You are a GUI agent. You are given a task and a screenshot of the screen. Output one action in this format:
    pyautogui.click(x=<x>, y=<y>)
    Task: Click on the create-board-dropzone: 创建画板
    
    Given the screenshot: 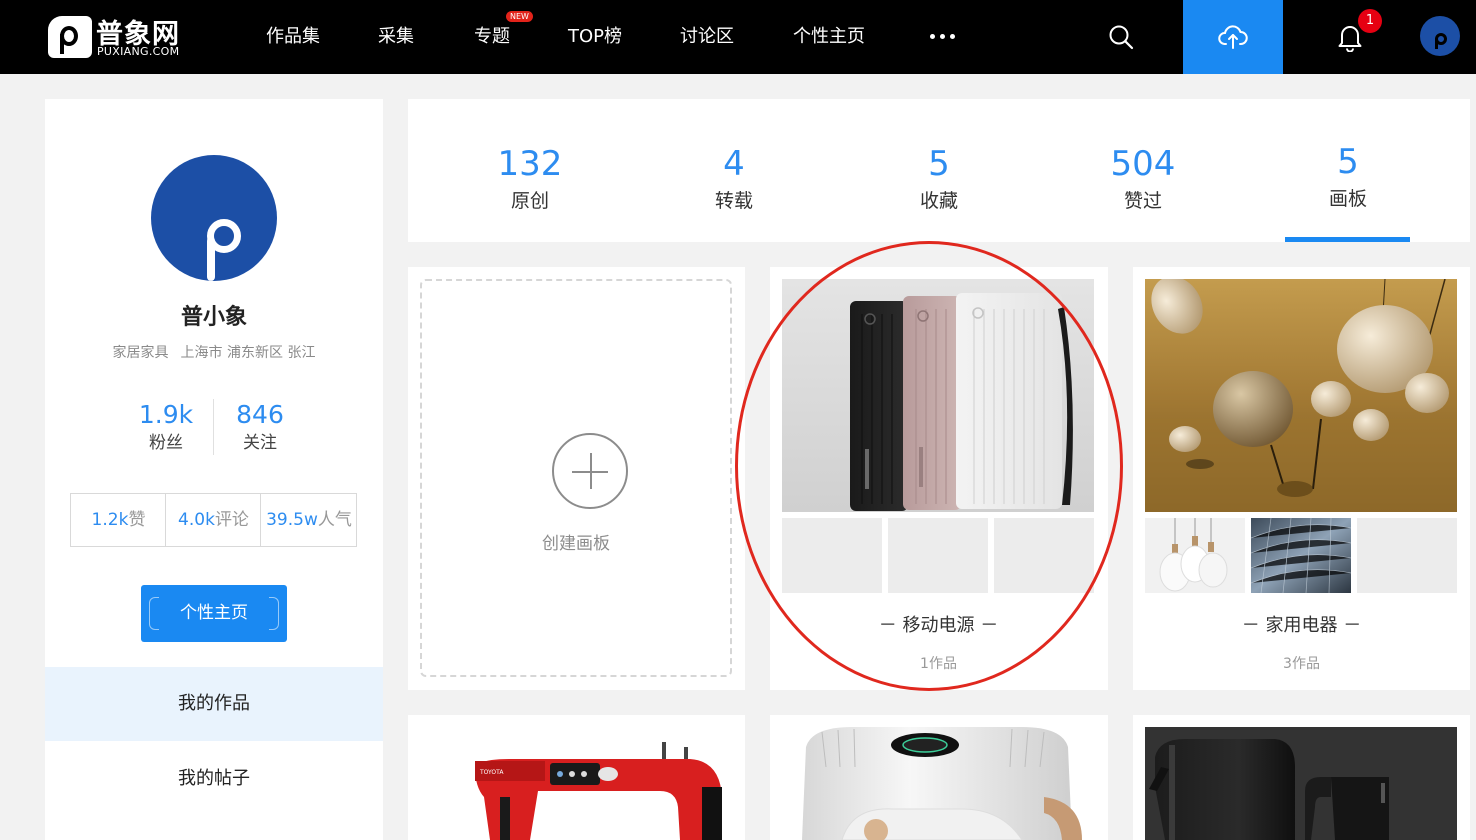 What is the action you would take?
    pyautogui.click(x=576, y=478)
    